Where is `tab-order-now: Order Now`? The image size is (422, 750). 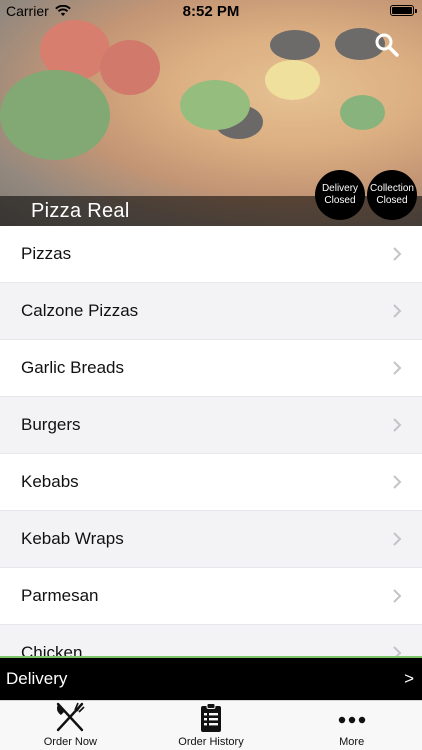 tab-order-now: Order Now is located at coordinates (70, 725).